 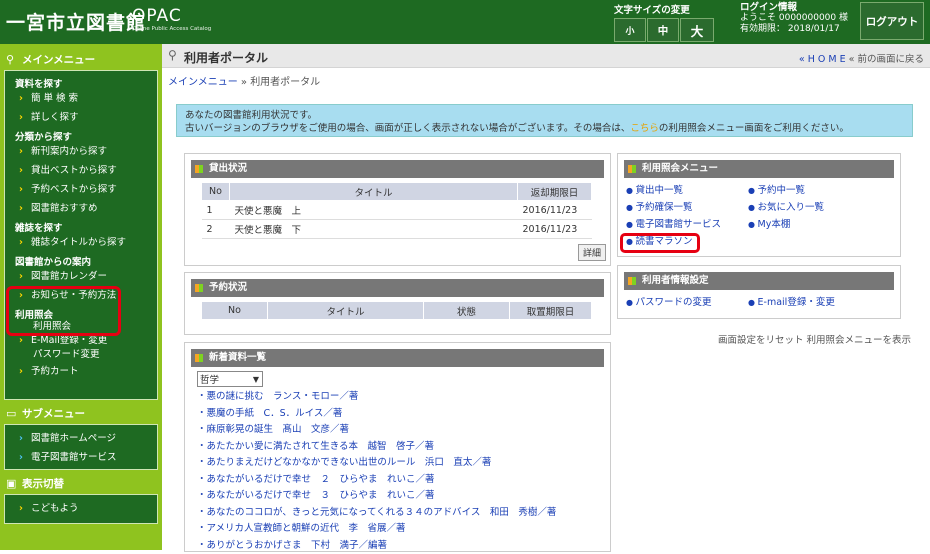 What do you see at coordinates (81, 242) in the screenshot?
I see `sidebar-item-magazine-title: 雑誌タイトルから探す` at bounding box center [81, 242].